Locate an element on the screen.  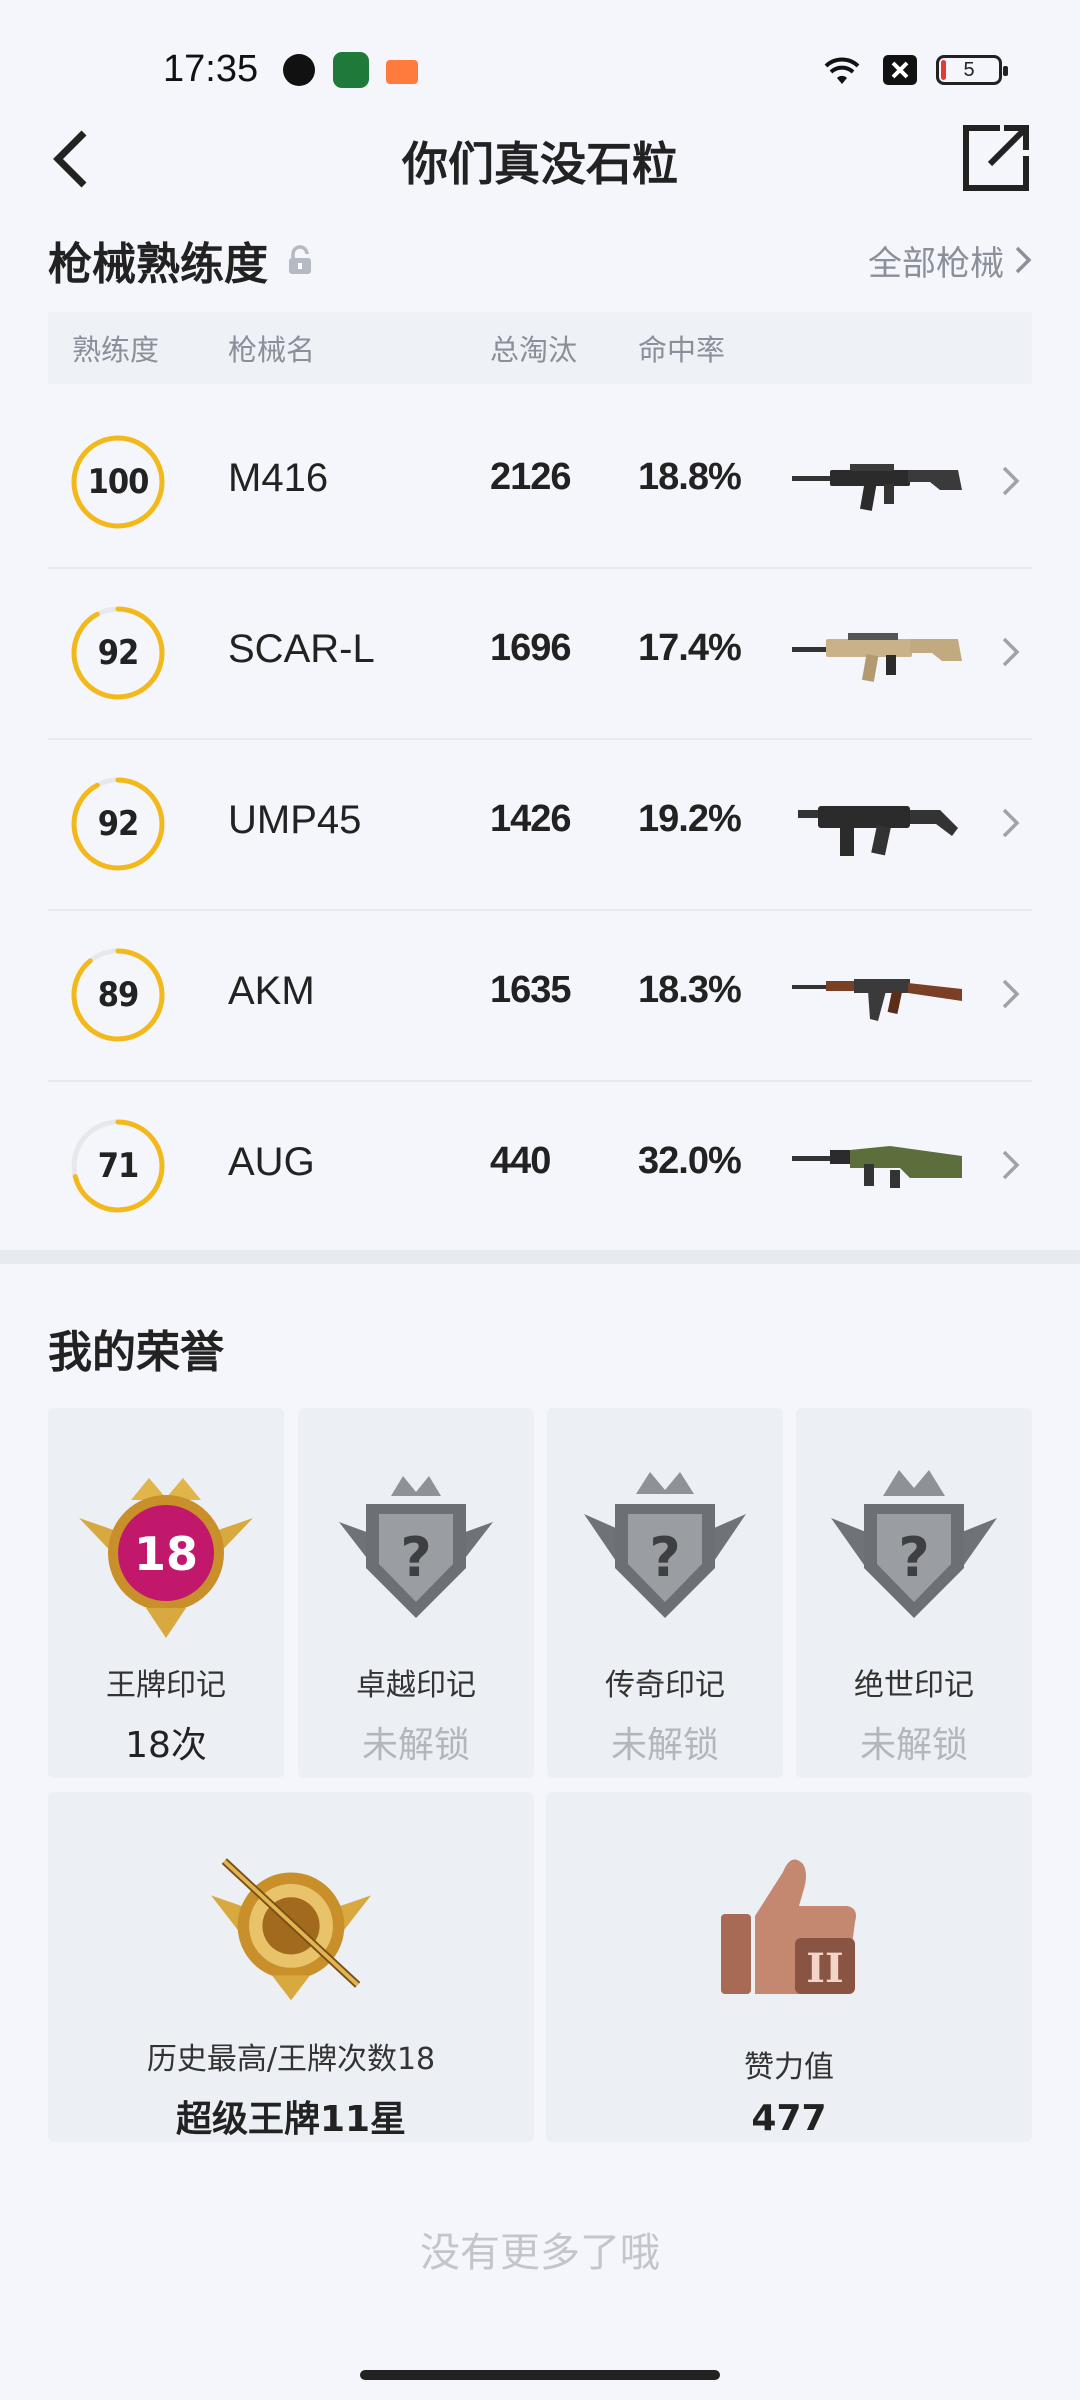
weapon-kills: 1426 is located at coordinates (531, 819).